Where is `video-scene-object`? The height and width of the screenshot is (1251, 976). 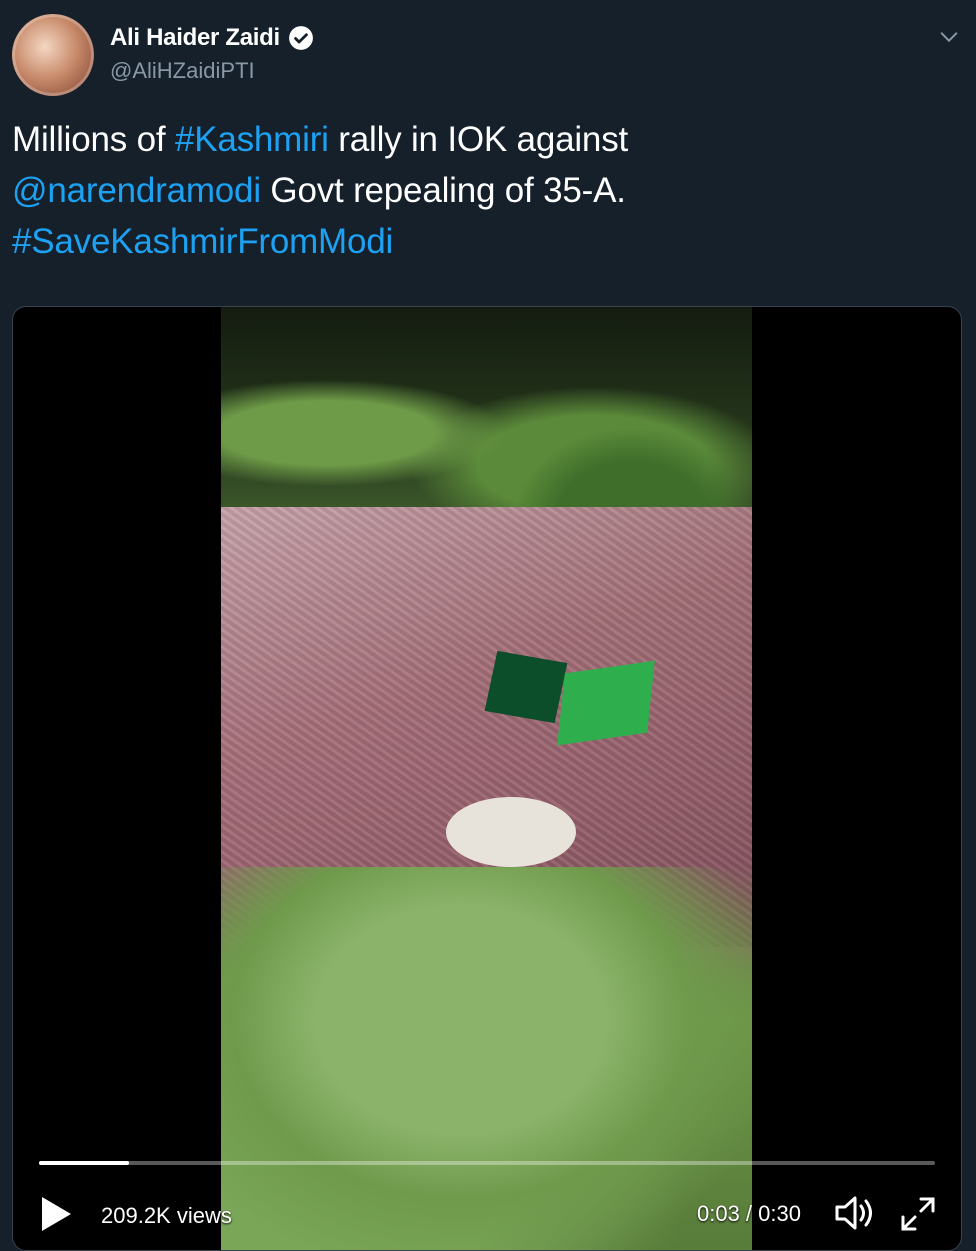
video-scene-object is located at coordinates (511, 832).